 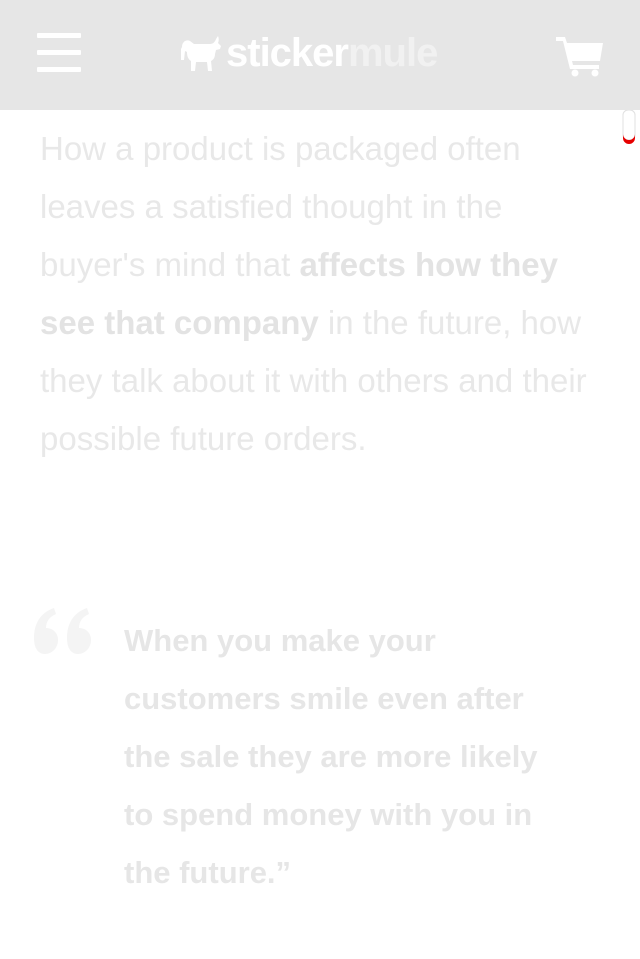 I want to click on brand-logo: sticker mule, so click(x=309, y=53).